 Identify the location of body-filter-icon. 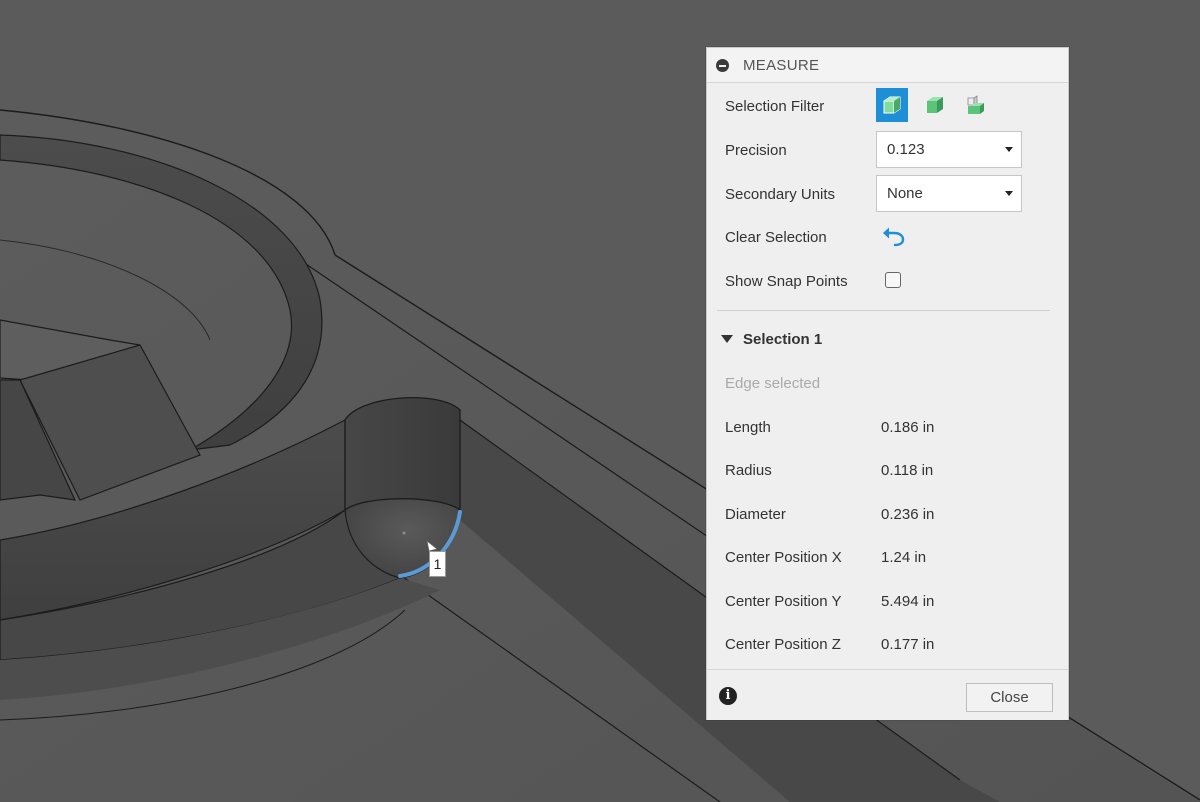
(892, 105).